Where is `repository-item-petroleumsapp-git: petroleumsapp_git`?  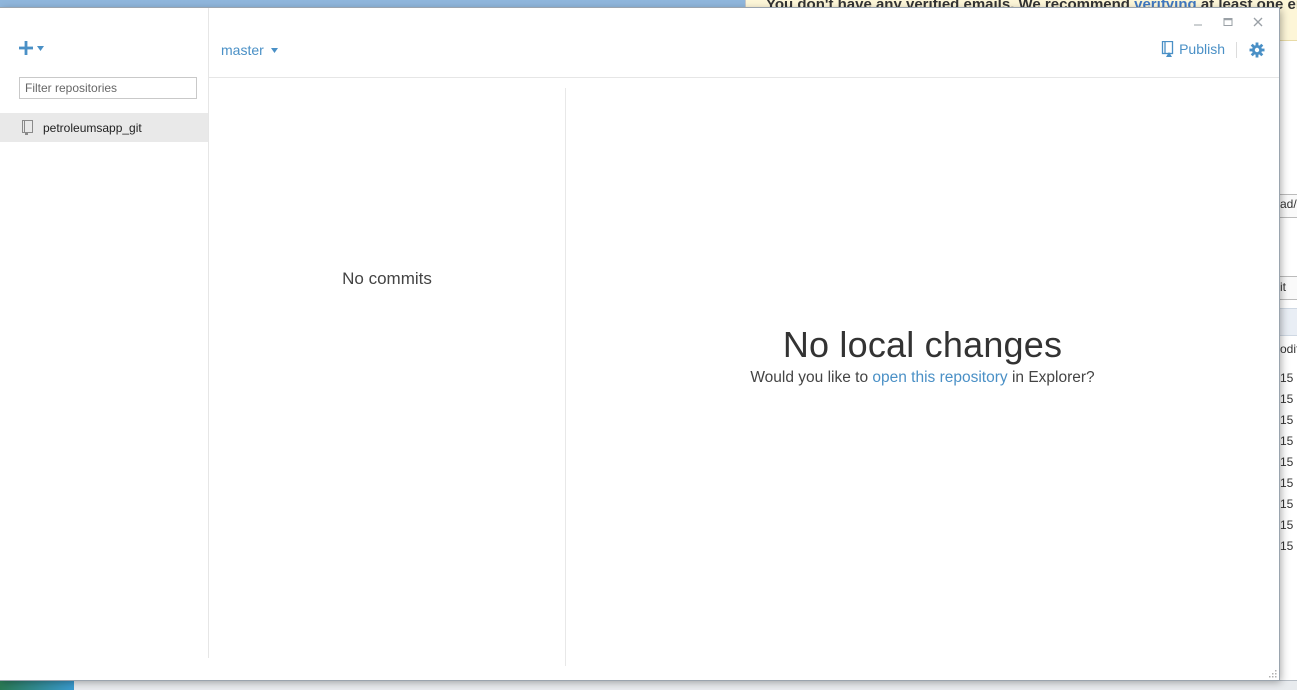
repository-item-petroleumsapp-git: petroleumsapp_git is located at coordinates (104, 127).